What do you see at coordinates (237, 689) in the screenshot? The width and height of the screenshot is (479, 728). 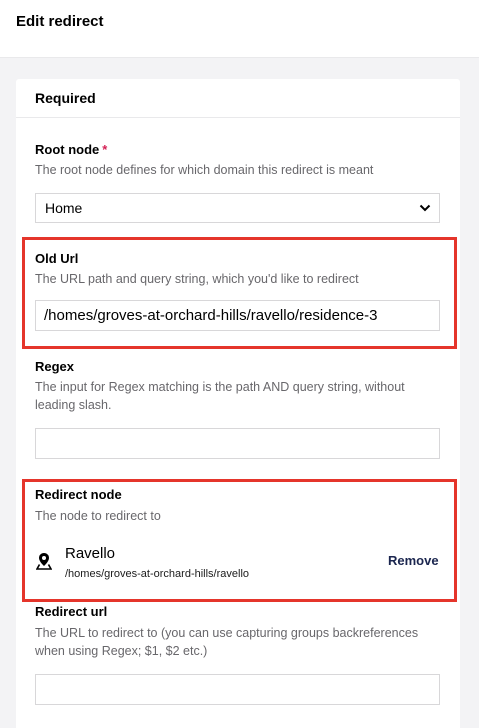 I see `redirect-url-input` at bounding box center [237, 689].